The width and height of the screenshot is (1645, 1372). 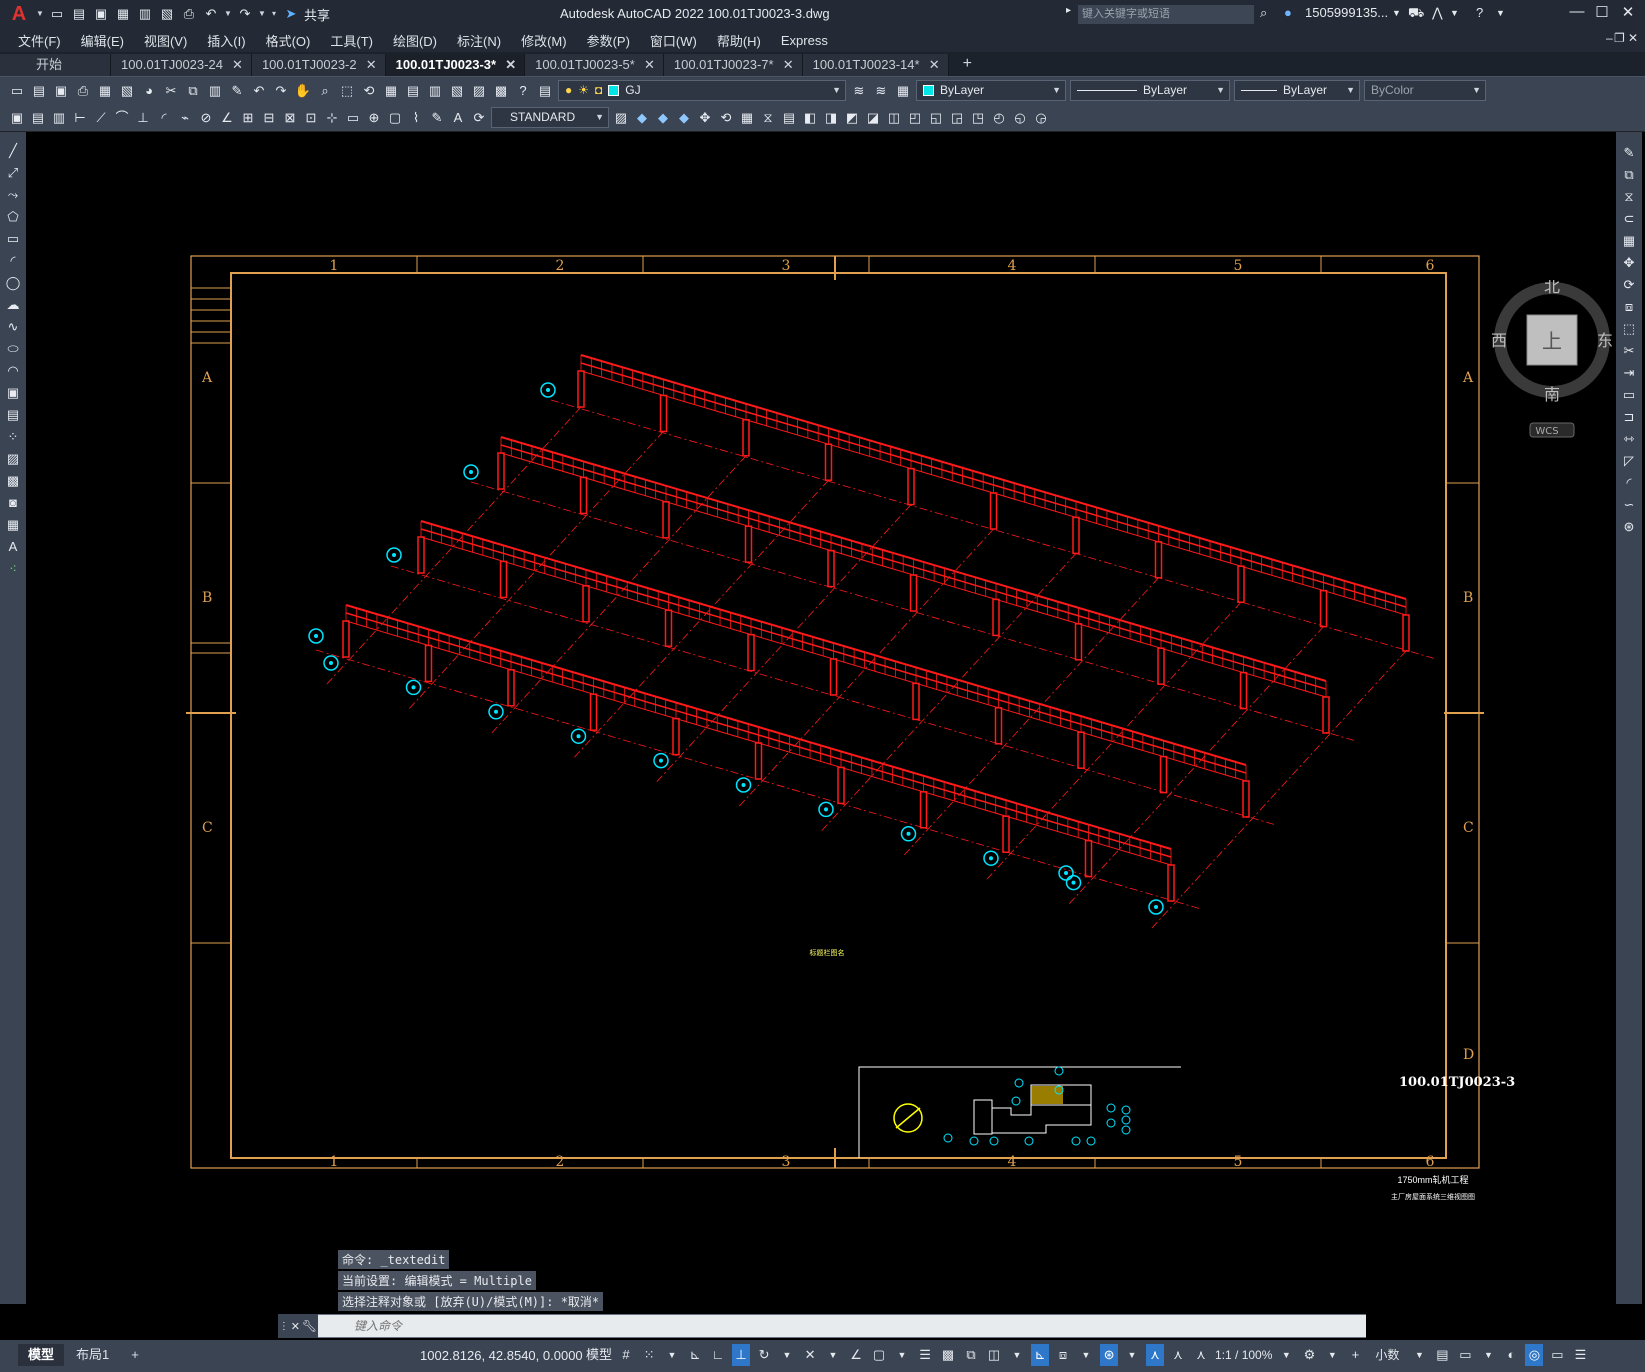 What do you see at coordinates (1020, 118) in the screenshot?
I see `revolve-icon: ◵` at bounding box center [1020, 118].